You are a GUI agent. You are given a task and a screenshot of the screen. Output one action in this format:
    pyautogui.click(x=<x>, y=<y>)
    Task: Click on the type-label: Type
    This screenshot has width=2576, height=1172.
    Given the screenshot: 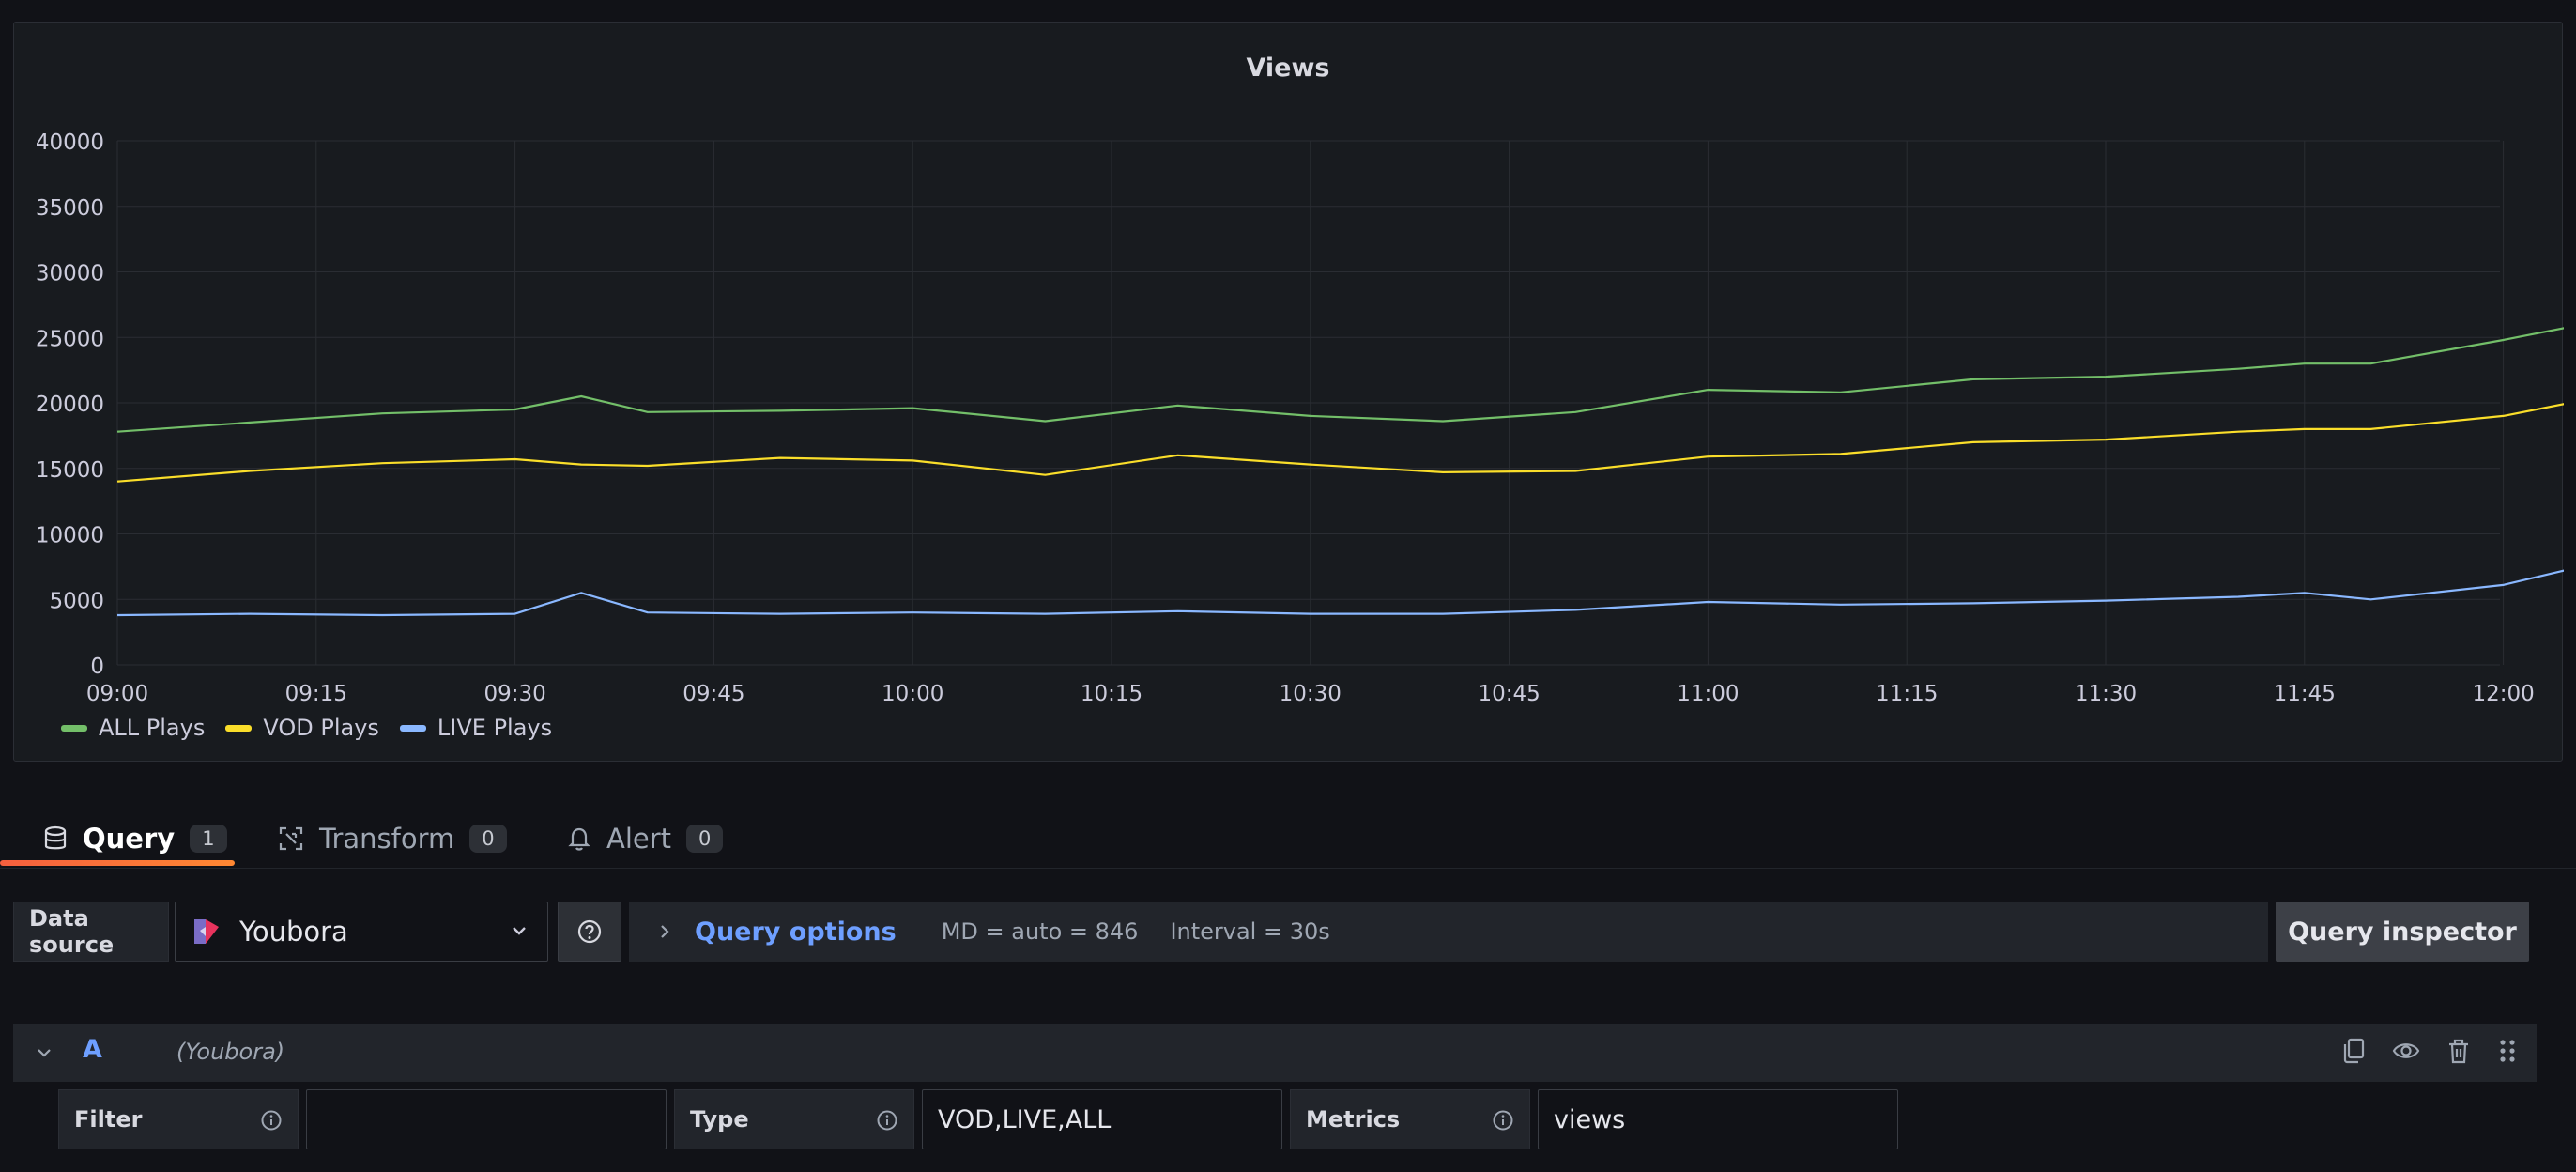 What is the action you would take?
    pyautogui.click(x=794, y=1119)
    